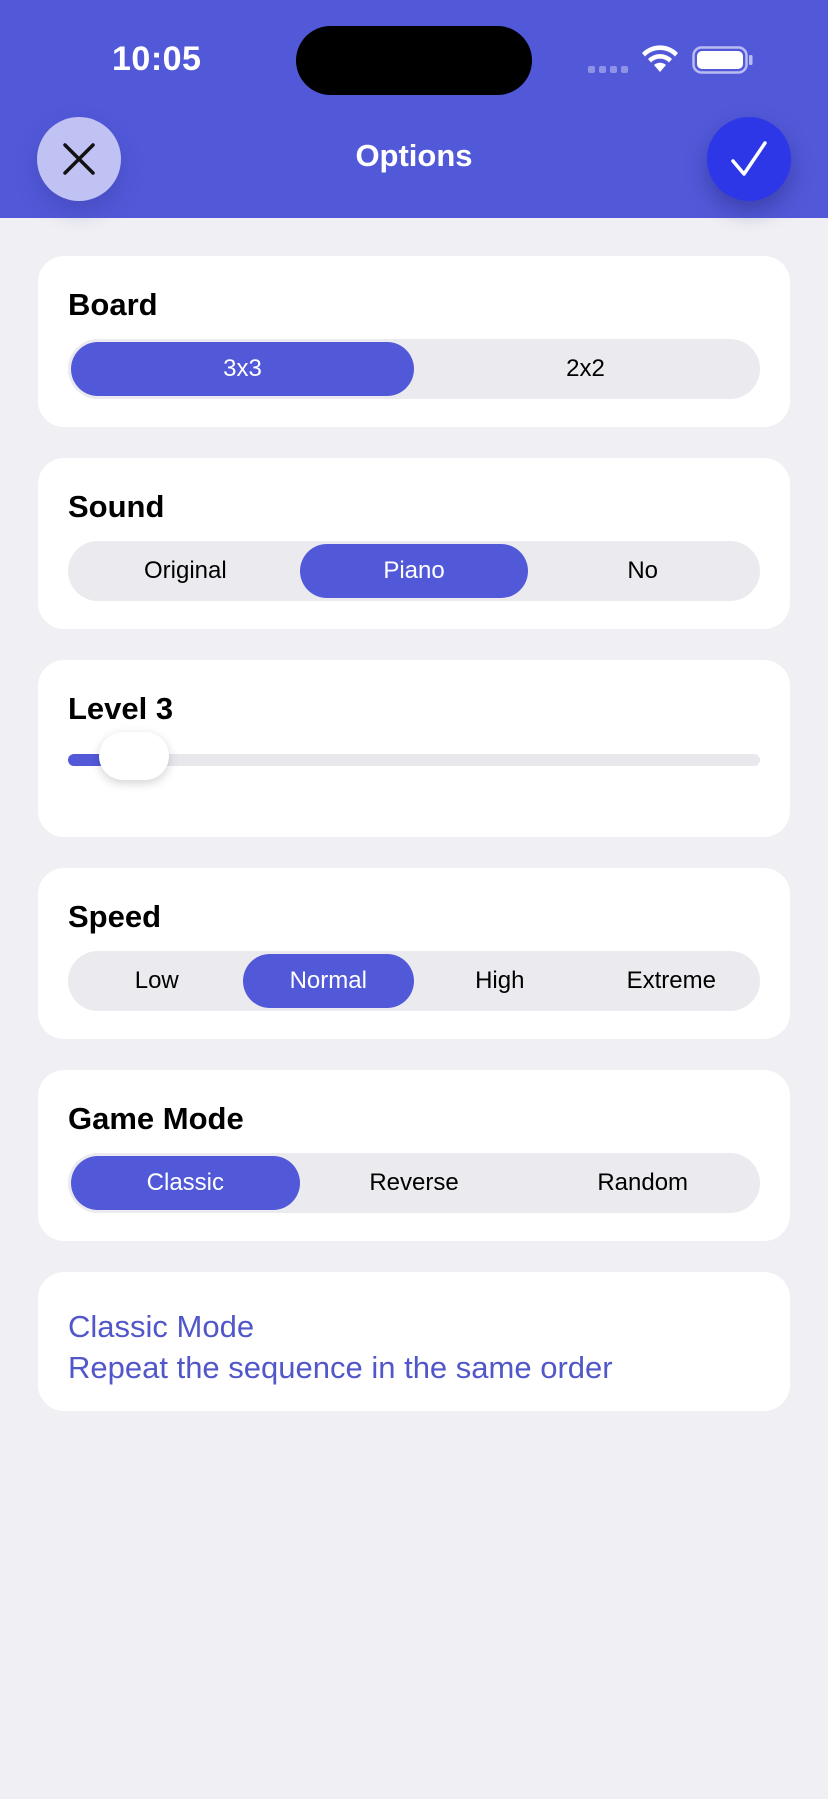 The width and height of the screenshot is (828, 1799). I want to click on header-bar: 10:05 Options, so click(414, 109).